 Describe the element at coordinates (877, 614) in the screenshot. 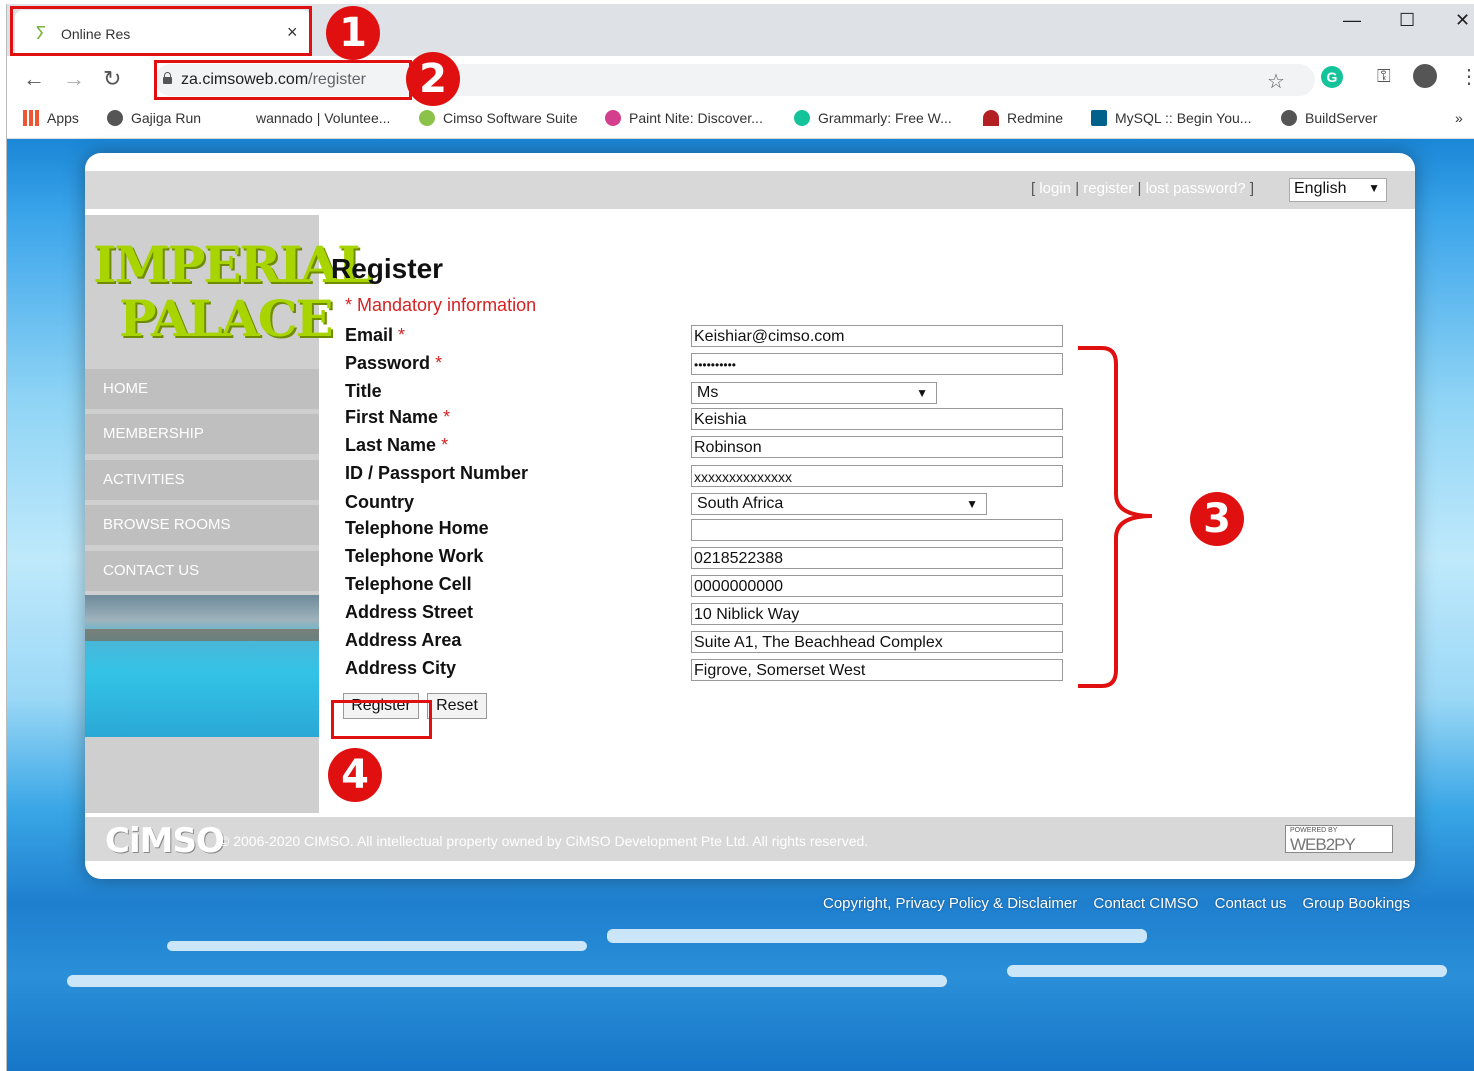

I see `street-field: 10 Niblick Way` at that location.